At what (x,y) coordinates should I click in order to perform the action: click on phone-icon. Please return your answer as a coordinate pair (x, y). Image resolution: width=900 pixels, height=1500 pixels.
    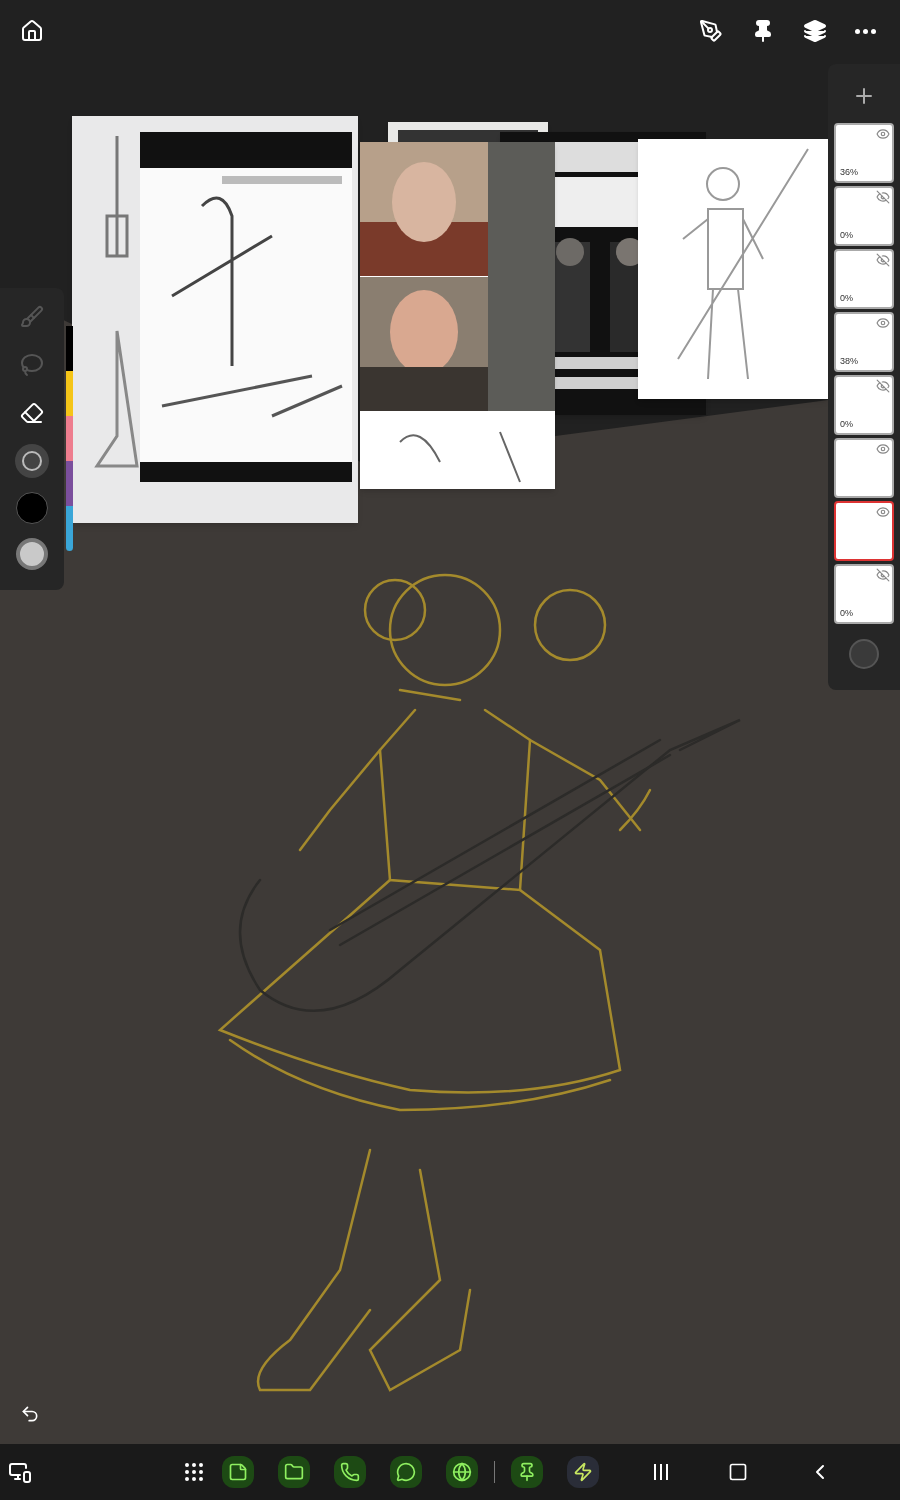
    Looking at the image, I should click on (350, 1472).